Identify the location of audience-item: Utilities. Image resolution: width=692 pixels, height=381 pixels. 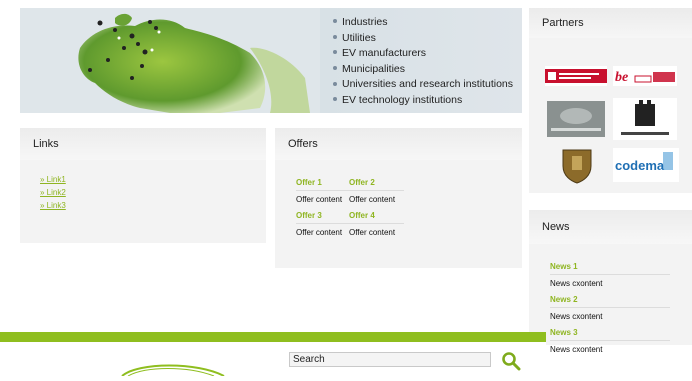
(422, 39).